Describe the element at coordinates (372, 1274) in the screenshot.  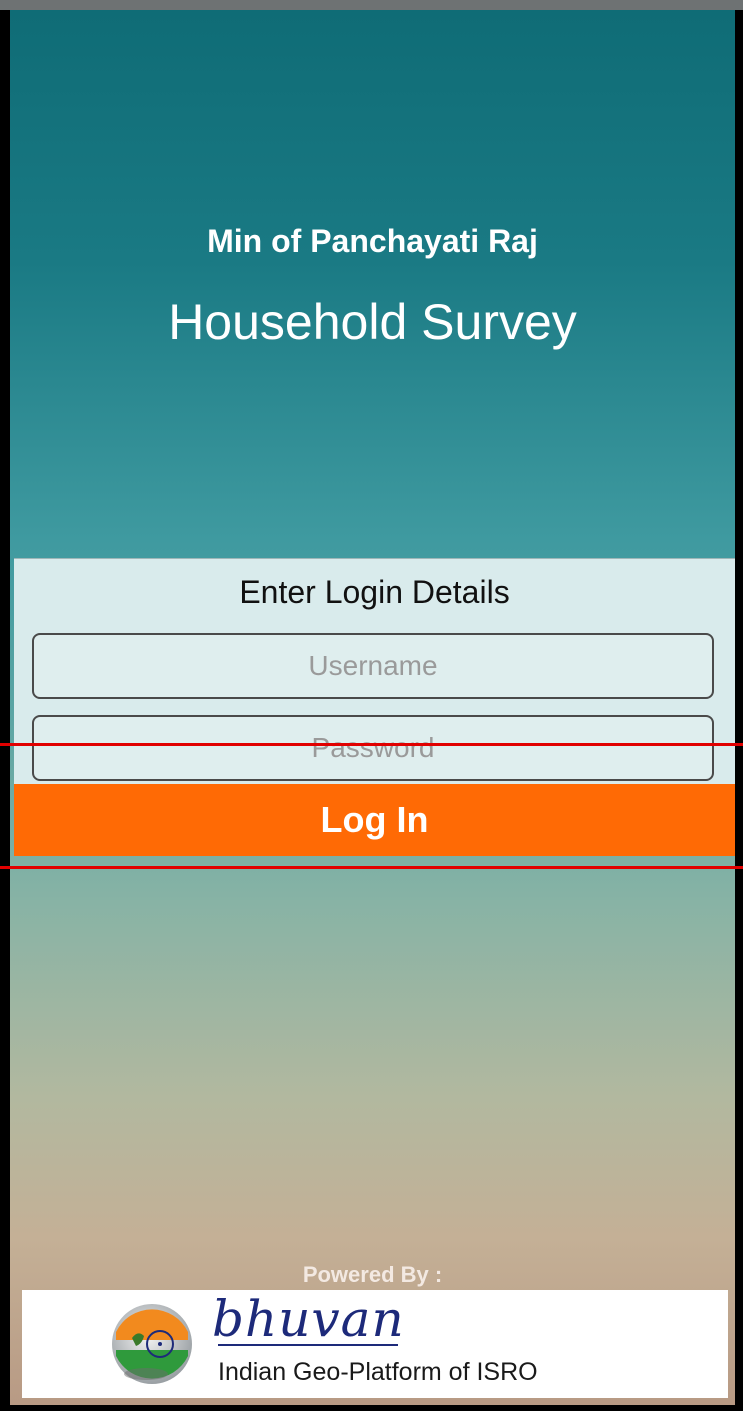
I see `powered-by-label: Powered By :` at that location.